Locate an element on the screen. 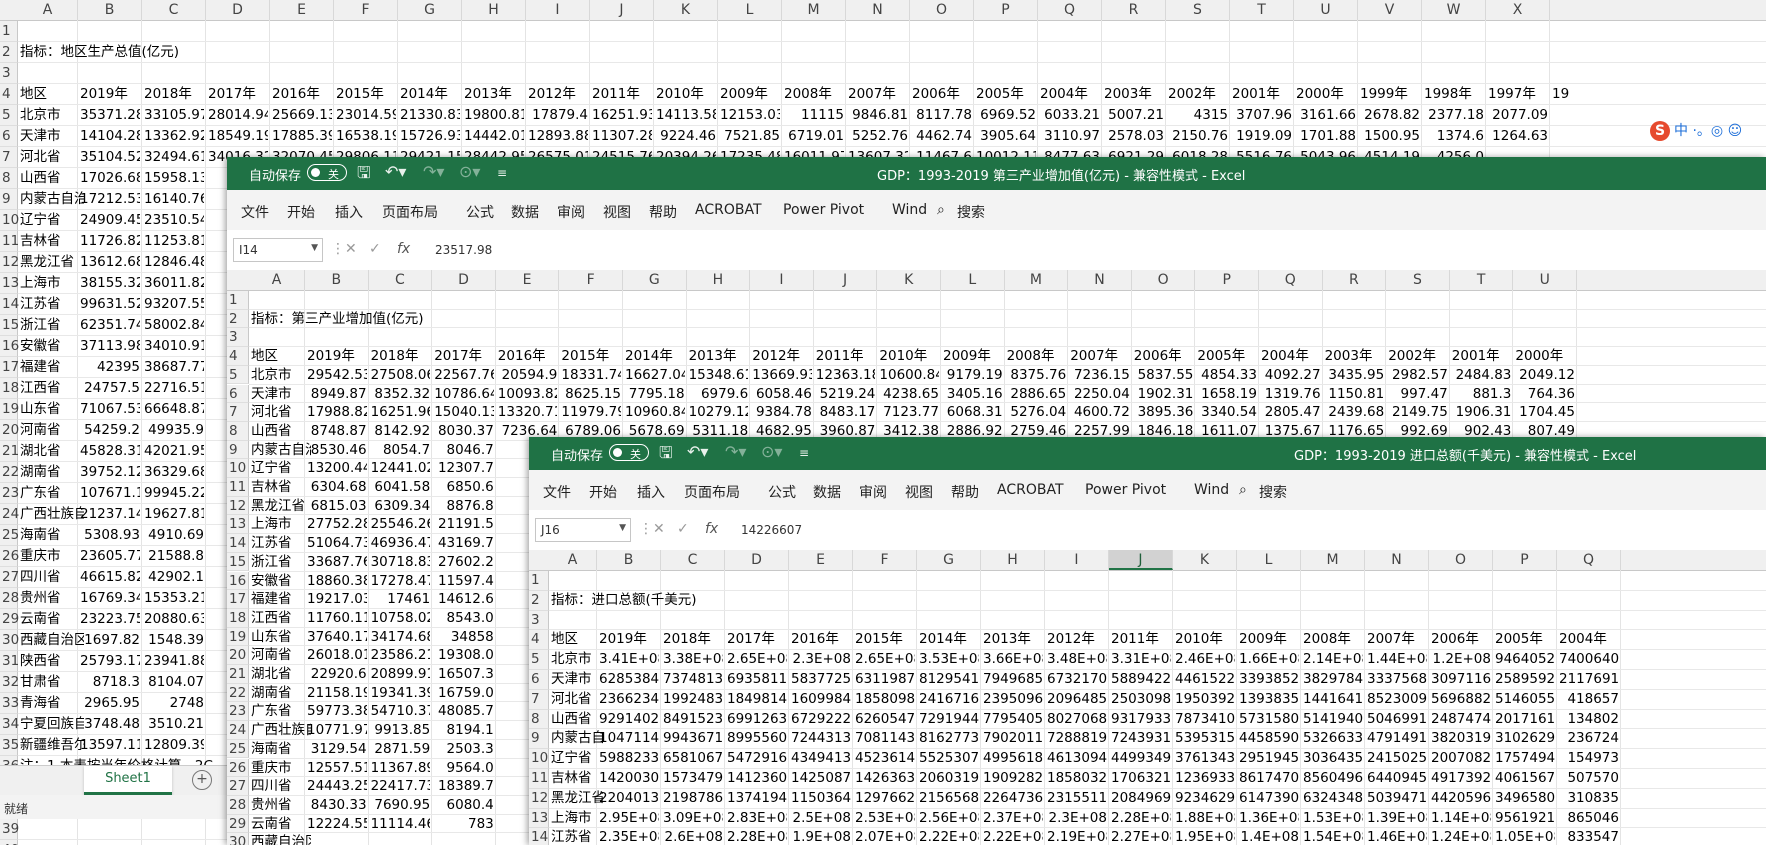 This screenshot has width=1766, height=845. value-cell: 9179.19 is located at coordinates (973, 375).